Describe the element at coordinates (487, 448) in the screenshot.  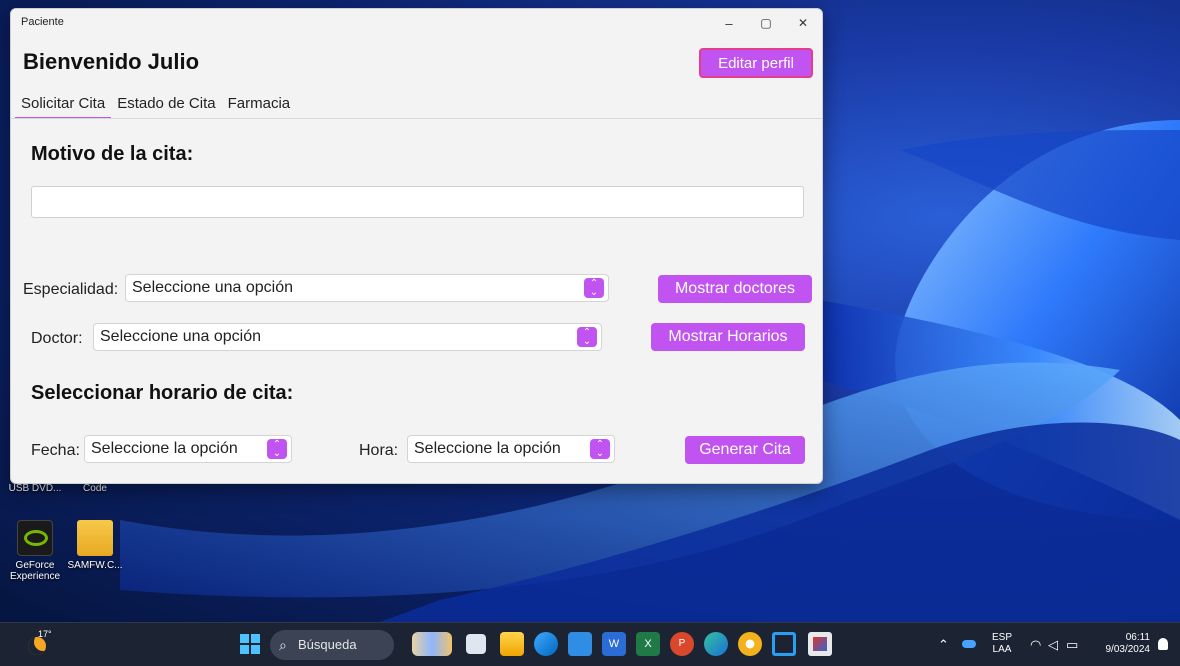
I see `time-select-value: Seleccione la opción` at that location.